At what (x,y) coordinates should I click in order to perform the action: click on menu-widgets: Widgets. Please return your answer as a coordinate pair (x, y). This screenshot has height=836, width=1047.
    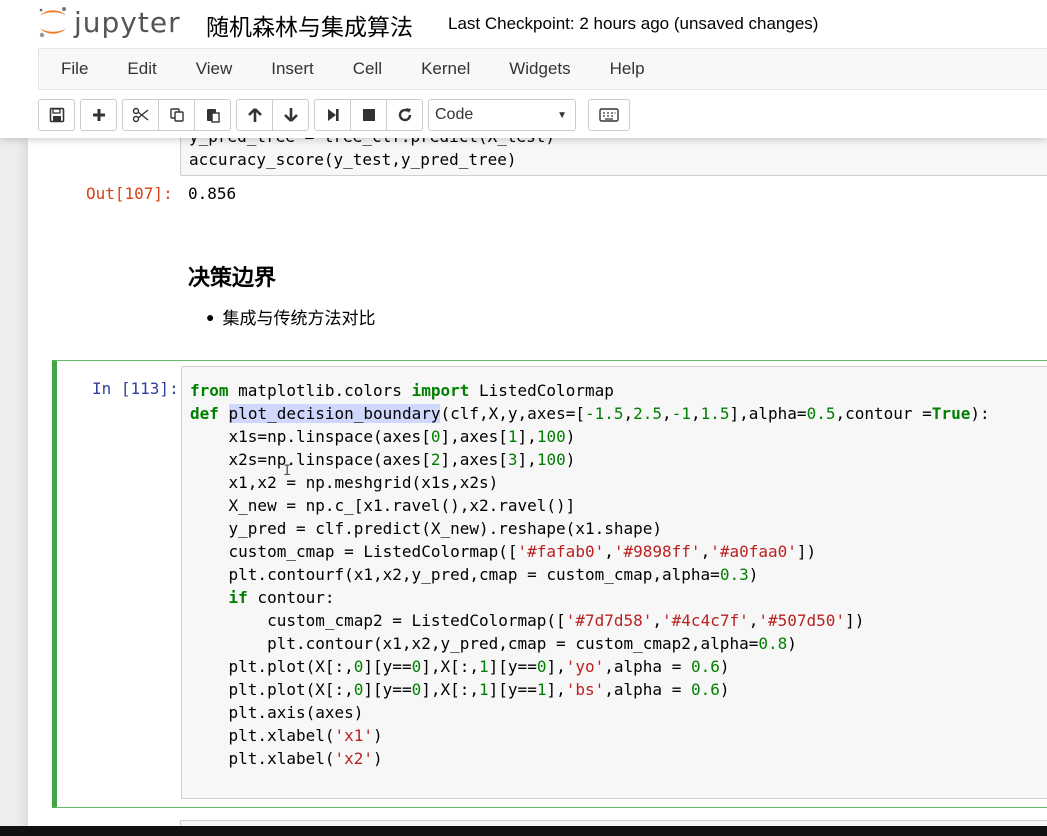
    Looking at the image, I should click on (539, 69).